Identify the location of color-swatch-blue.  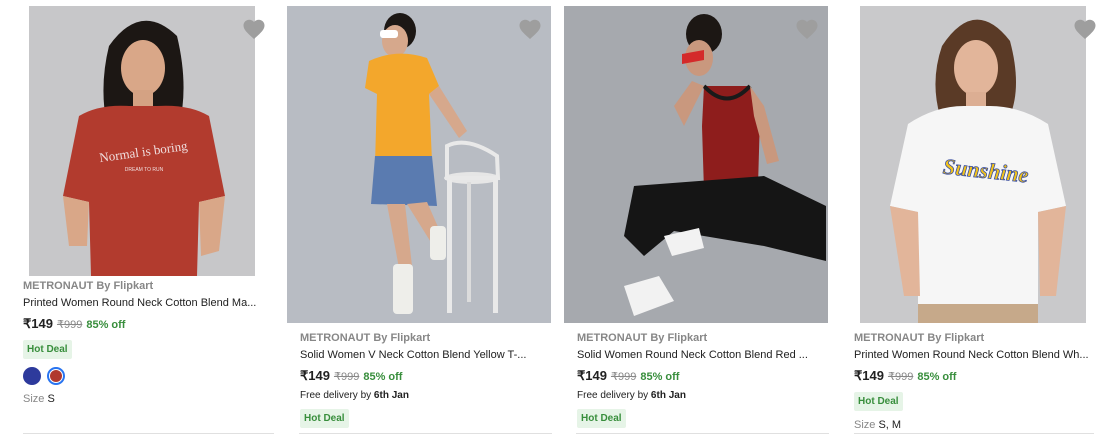
(32, 376).